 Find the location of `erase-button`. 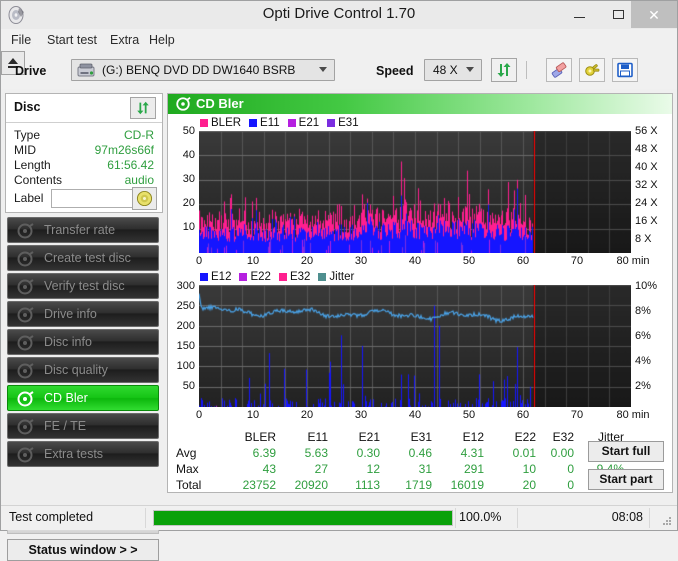

erase-button is located at coordinates (559, 70).